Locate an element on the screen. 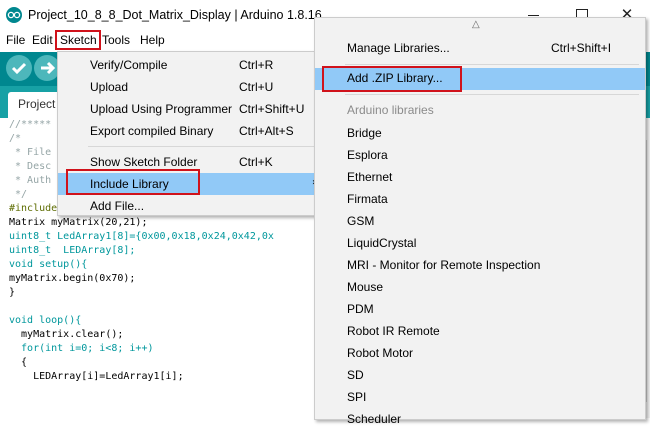 The width and height of the screenshot is (650, 431). menu-item-export-compiled-binary: Export compiled Binary Ctrl+Alt+S is located at coordinates (189, 131).